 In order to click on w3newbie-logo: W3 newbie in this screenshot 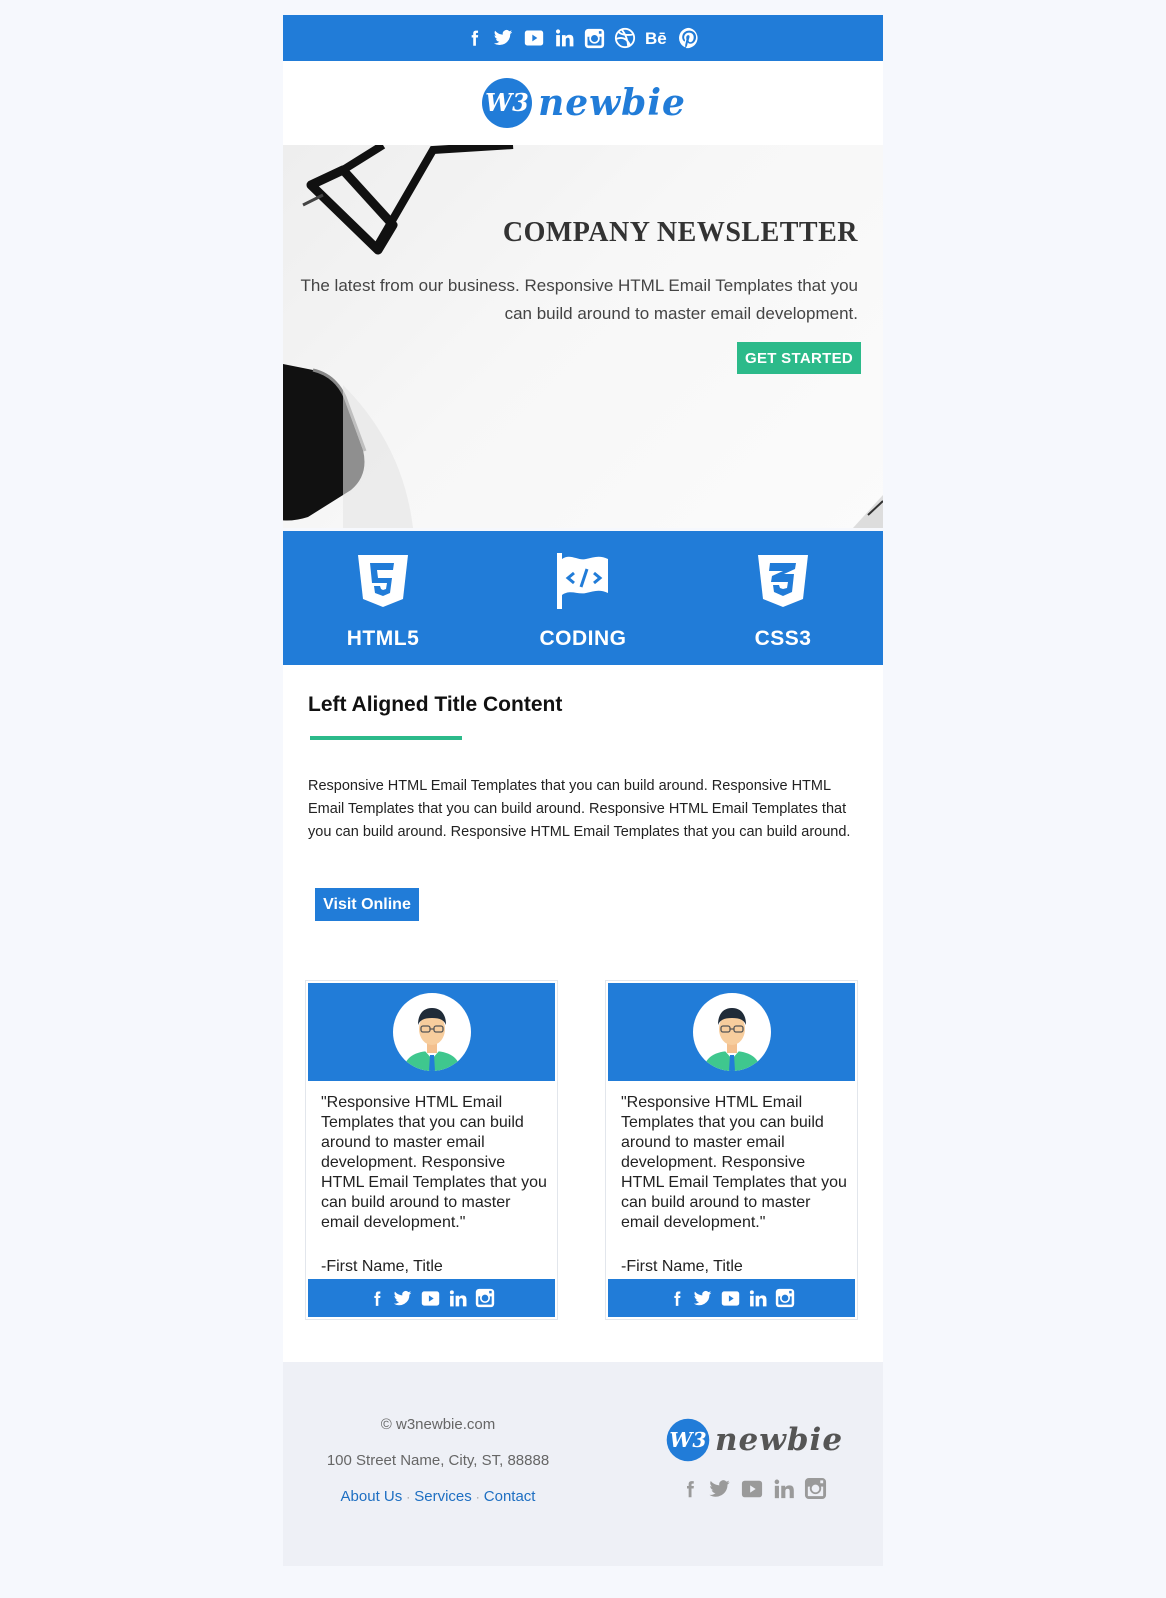, I will do `click(583, 103)`.